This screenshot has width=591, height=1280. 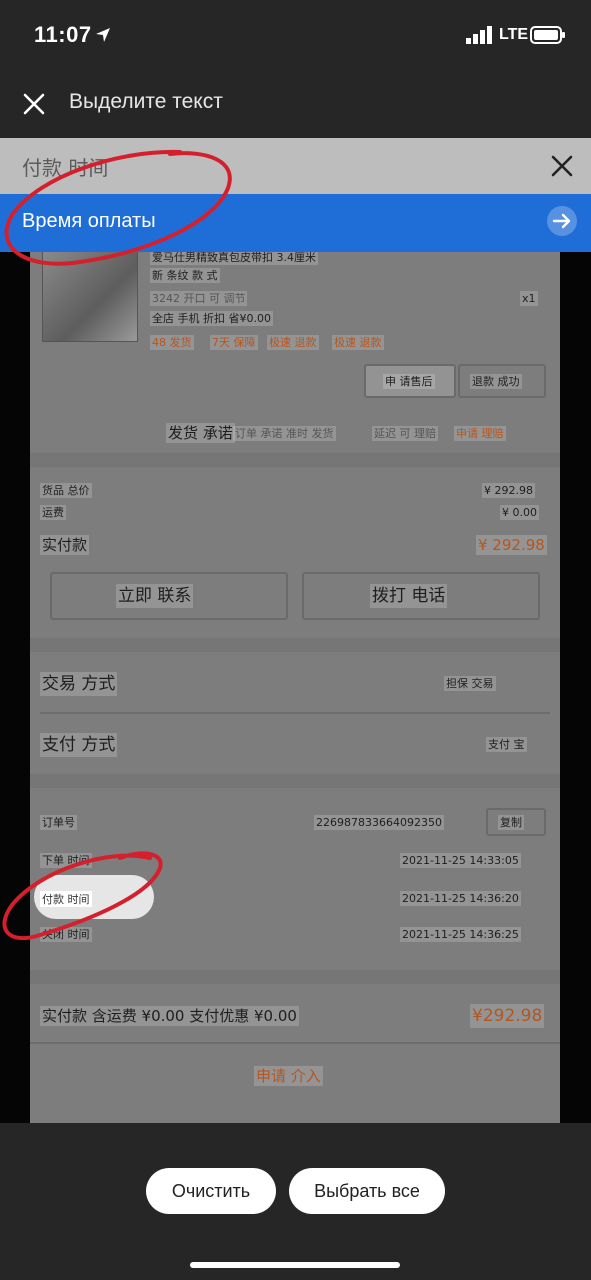 What do you see at coordinates (90, 295) in the screenshot?
I see `product-thumbnail` at bounding box center [90, 295].